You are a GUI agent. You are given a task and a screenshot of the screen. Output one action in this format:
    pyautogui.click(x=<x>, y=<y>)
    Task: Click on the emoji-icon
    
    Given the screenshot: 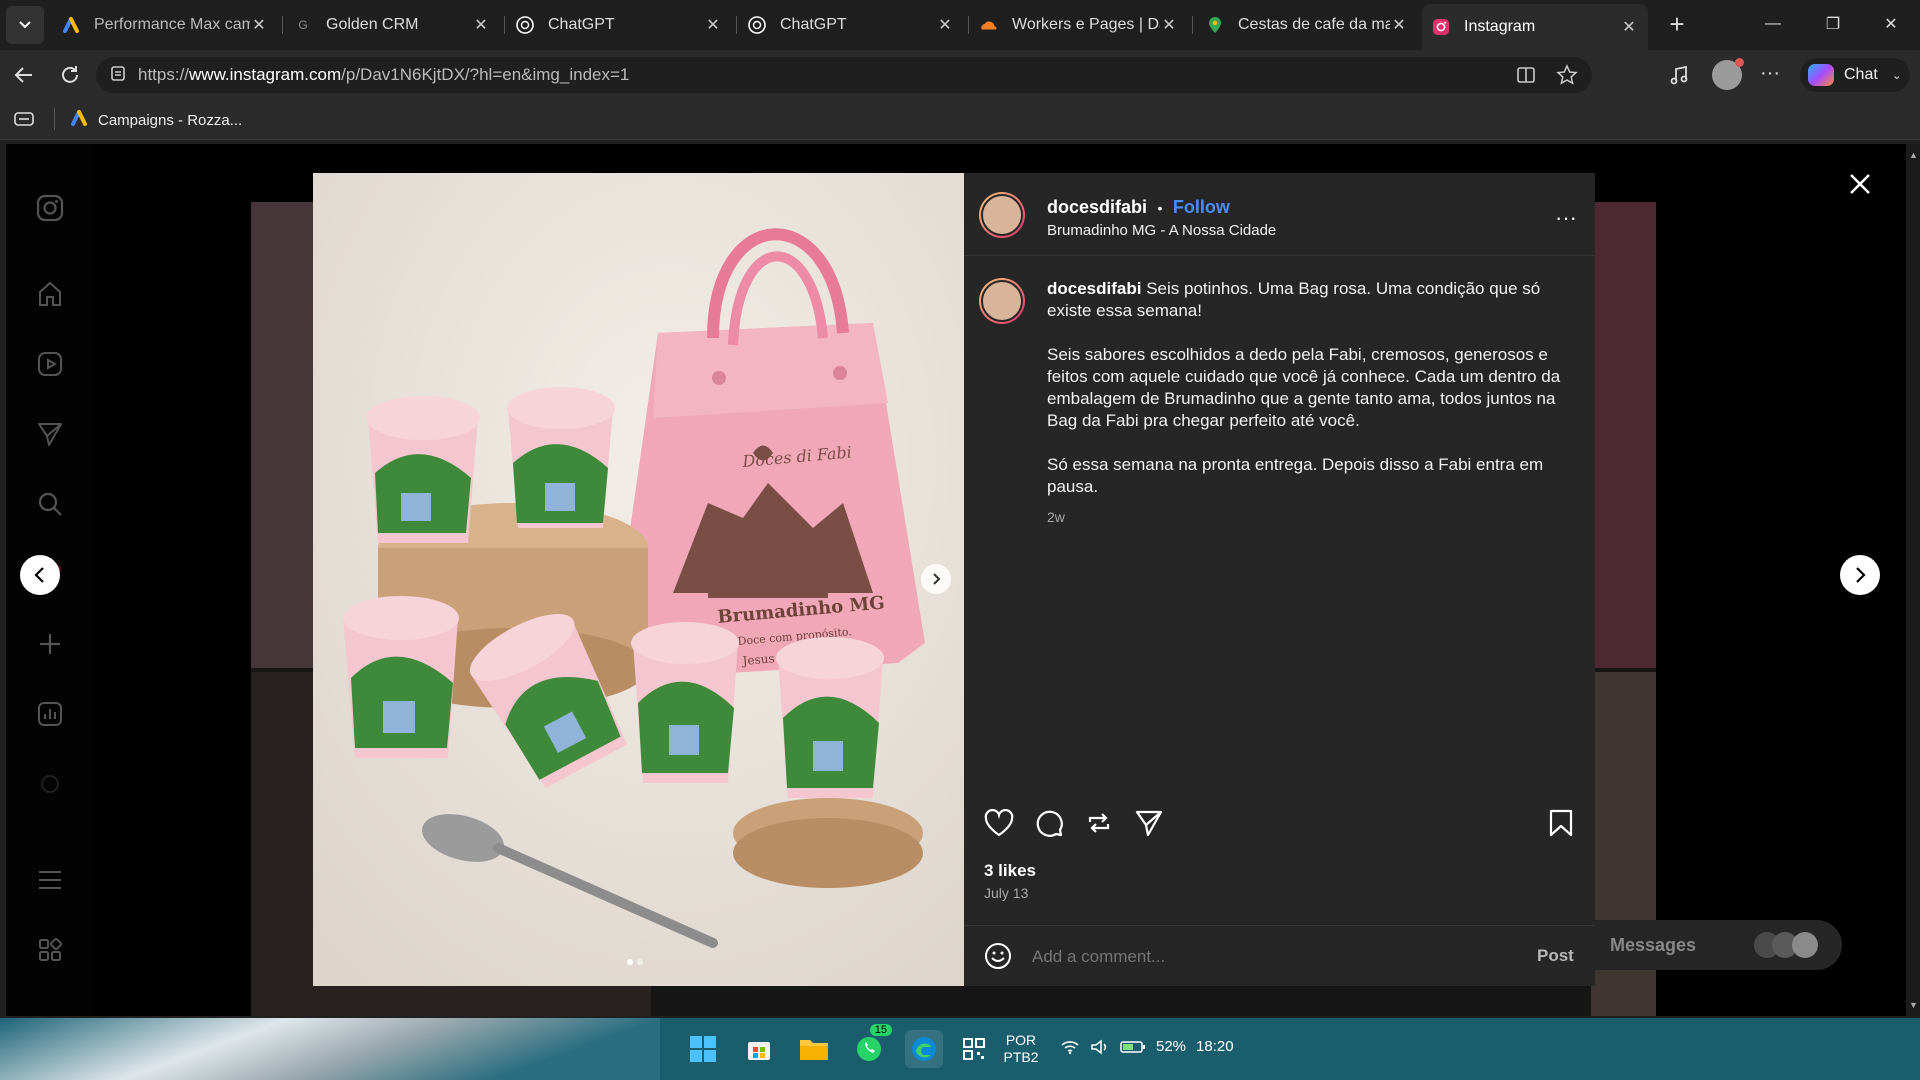 What is the action you would take?
    pyautogui.click(x=998, y=956)
    